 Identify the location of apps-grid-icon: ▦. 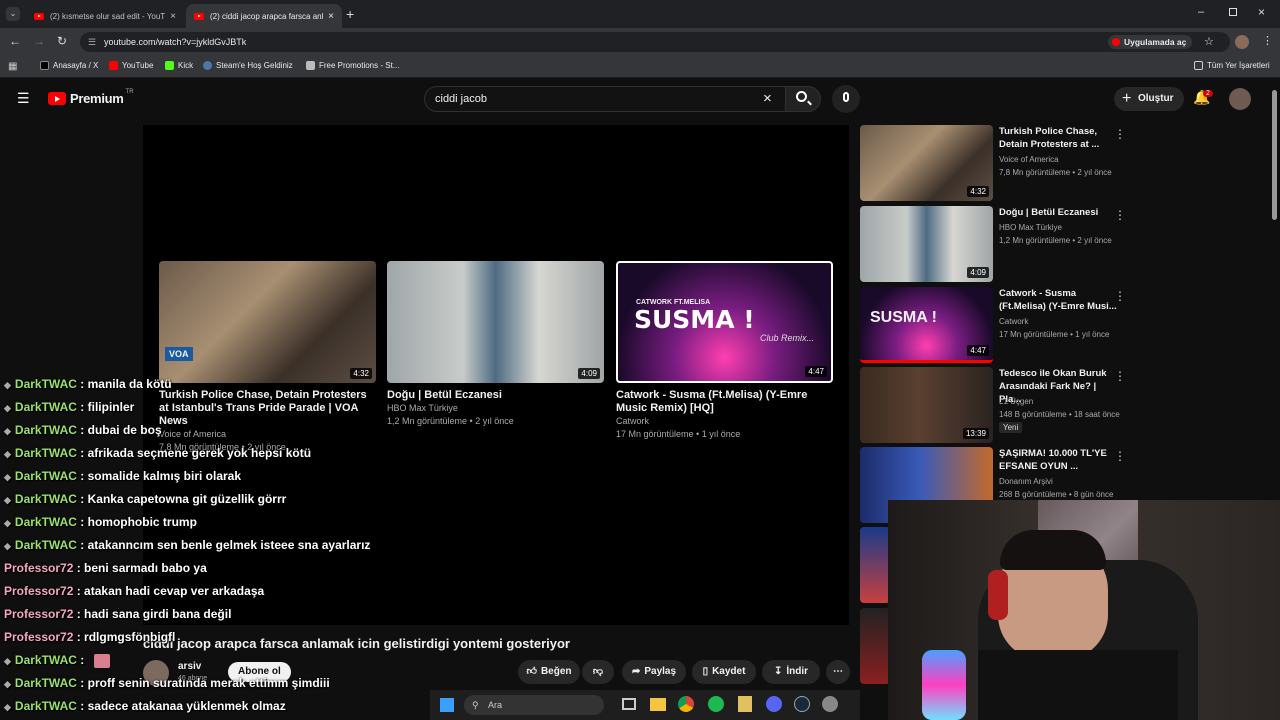
(12, 66).